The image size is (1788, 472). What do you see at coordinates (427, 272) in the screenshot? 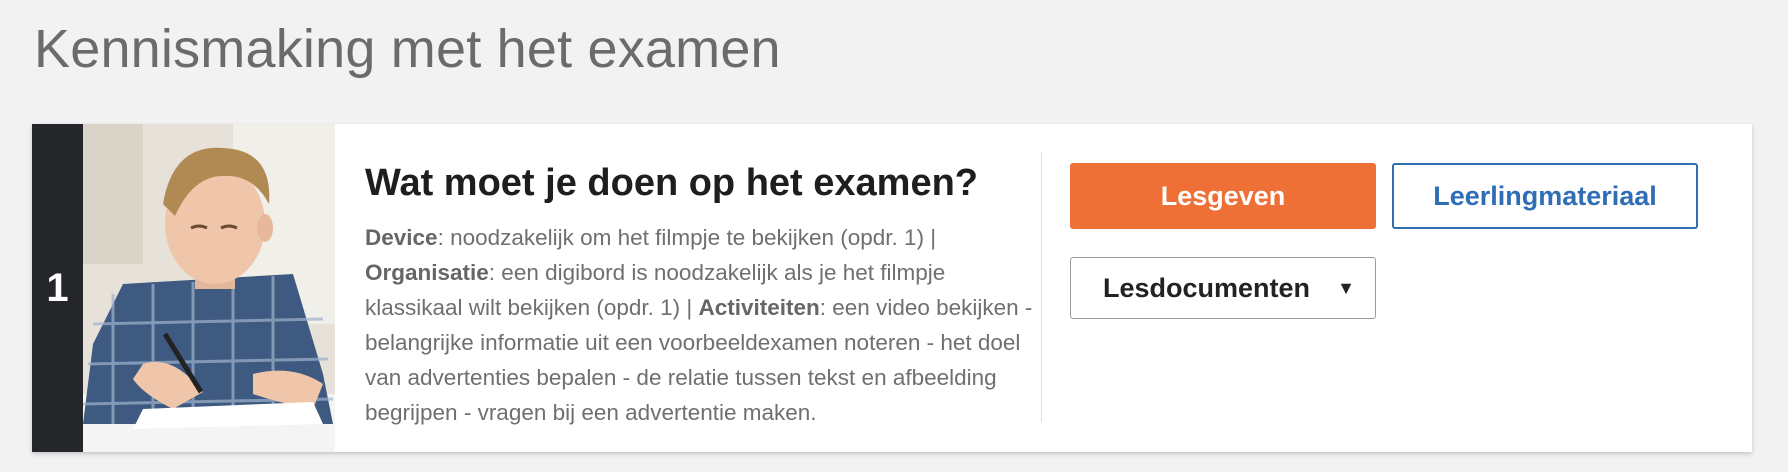
I see `organisation-label: Organisatie` at bounding box center [427, 272].